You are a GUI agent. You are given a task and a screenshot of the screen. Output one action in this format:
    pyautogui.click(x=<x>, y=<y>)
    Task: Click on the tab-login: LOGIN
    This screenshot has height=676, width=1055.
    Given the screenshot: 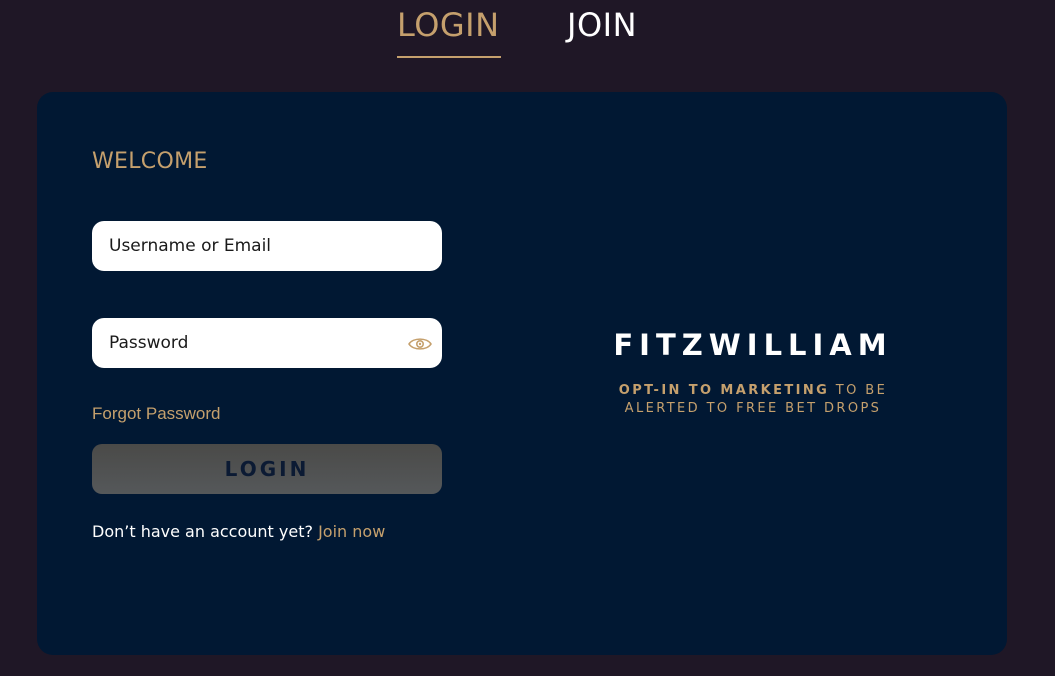 What is the action you would take?
    pyautogui.click(x=448, y=25)
    